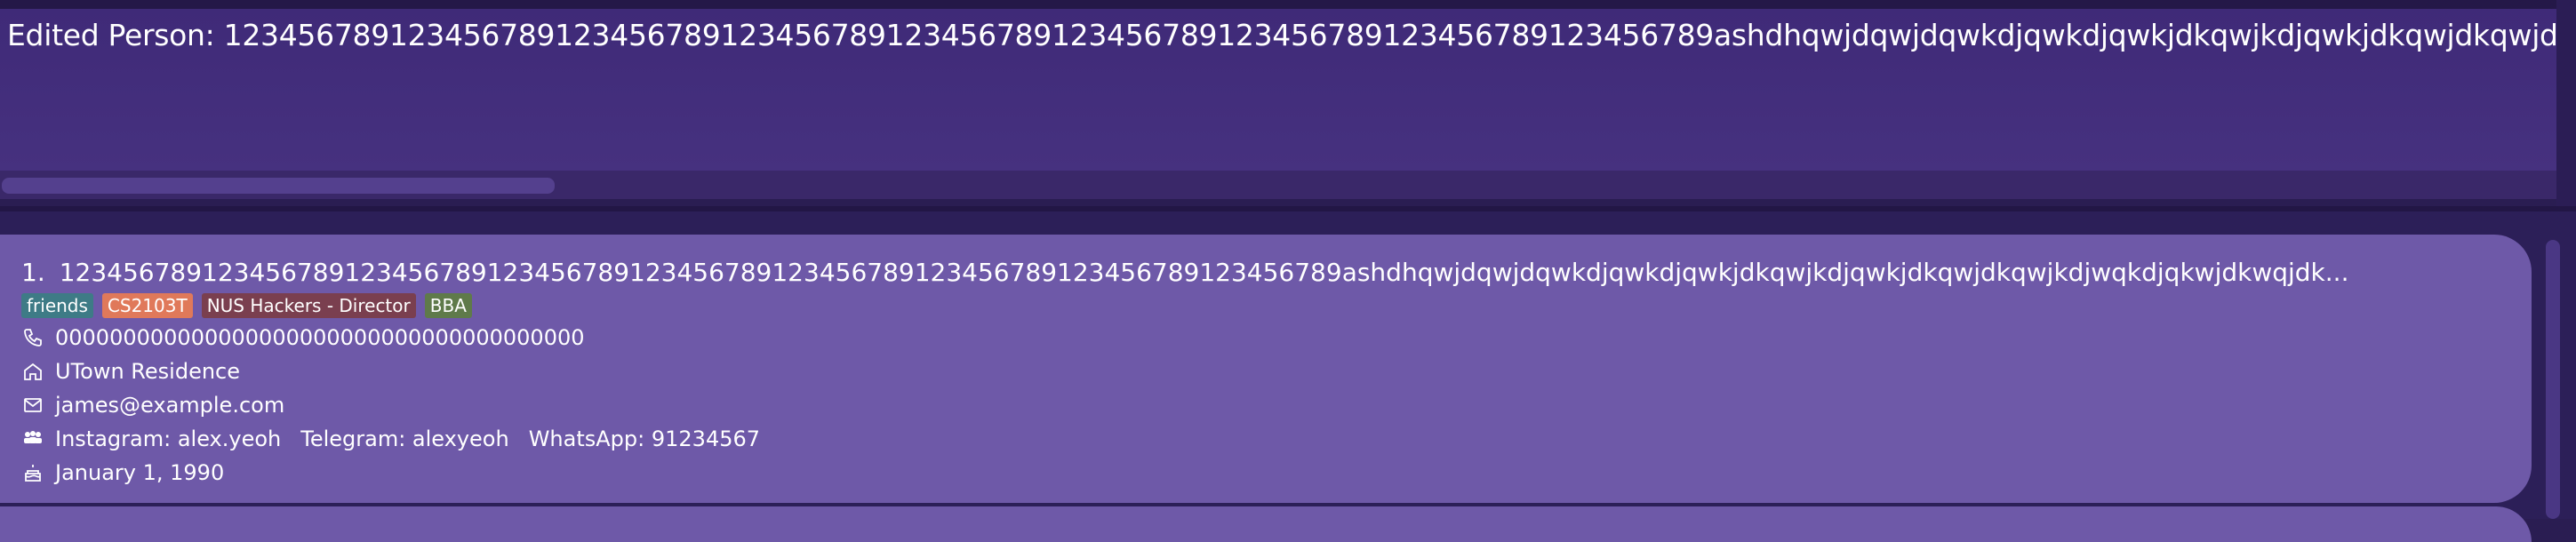 This screenshot has width=2576, height=542. Describe the element at coordinates (32, 338) in the screenshot. I see `phone-icon` at that location.